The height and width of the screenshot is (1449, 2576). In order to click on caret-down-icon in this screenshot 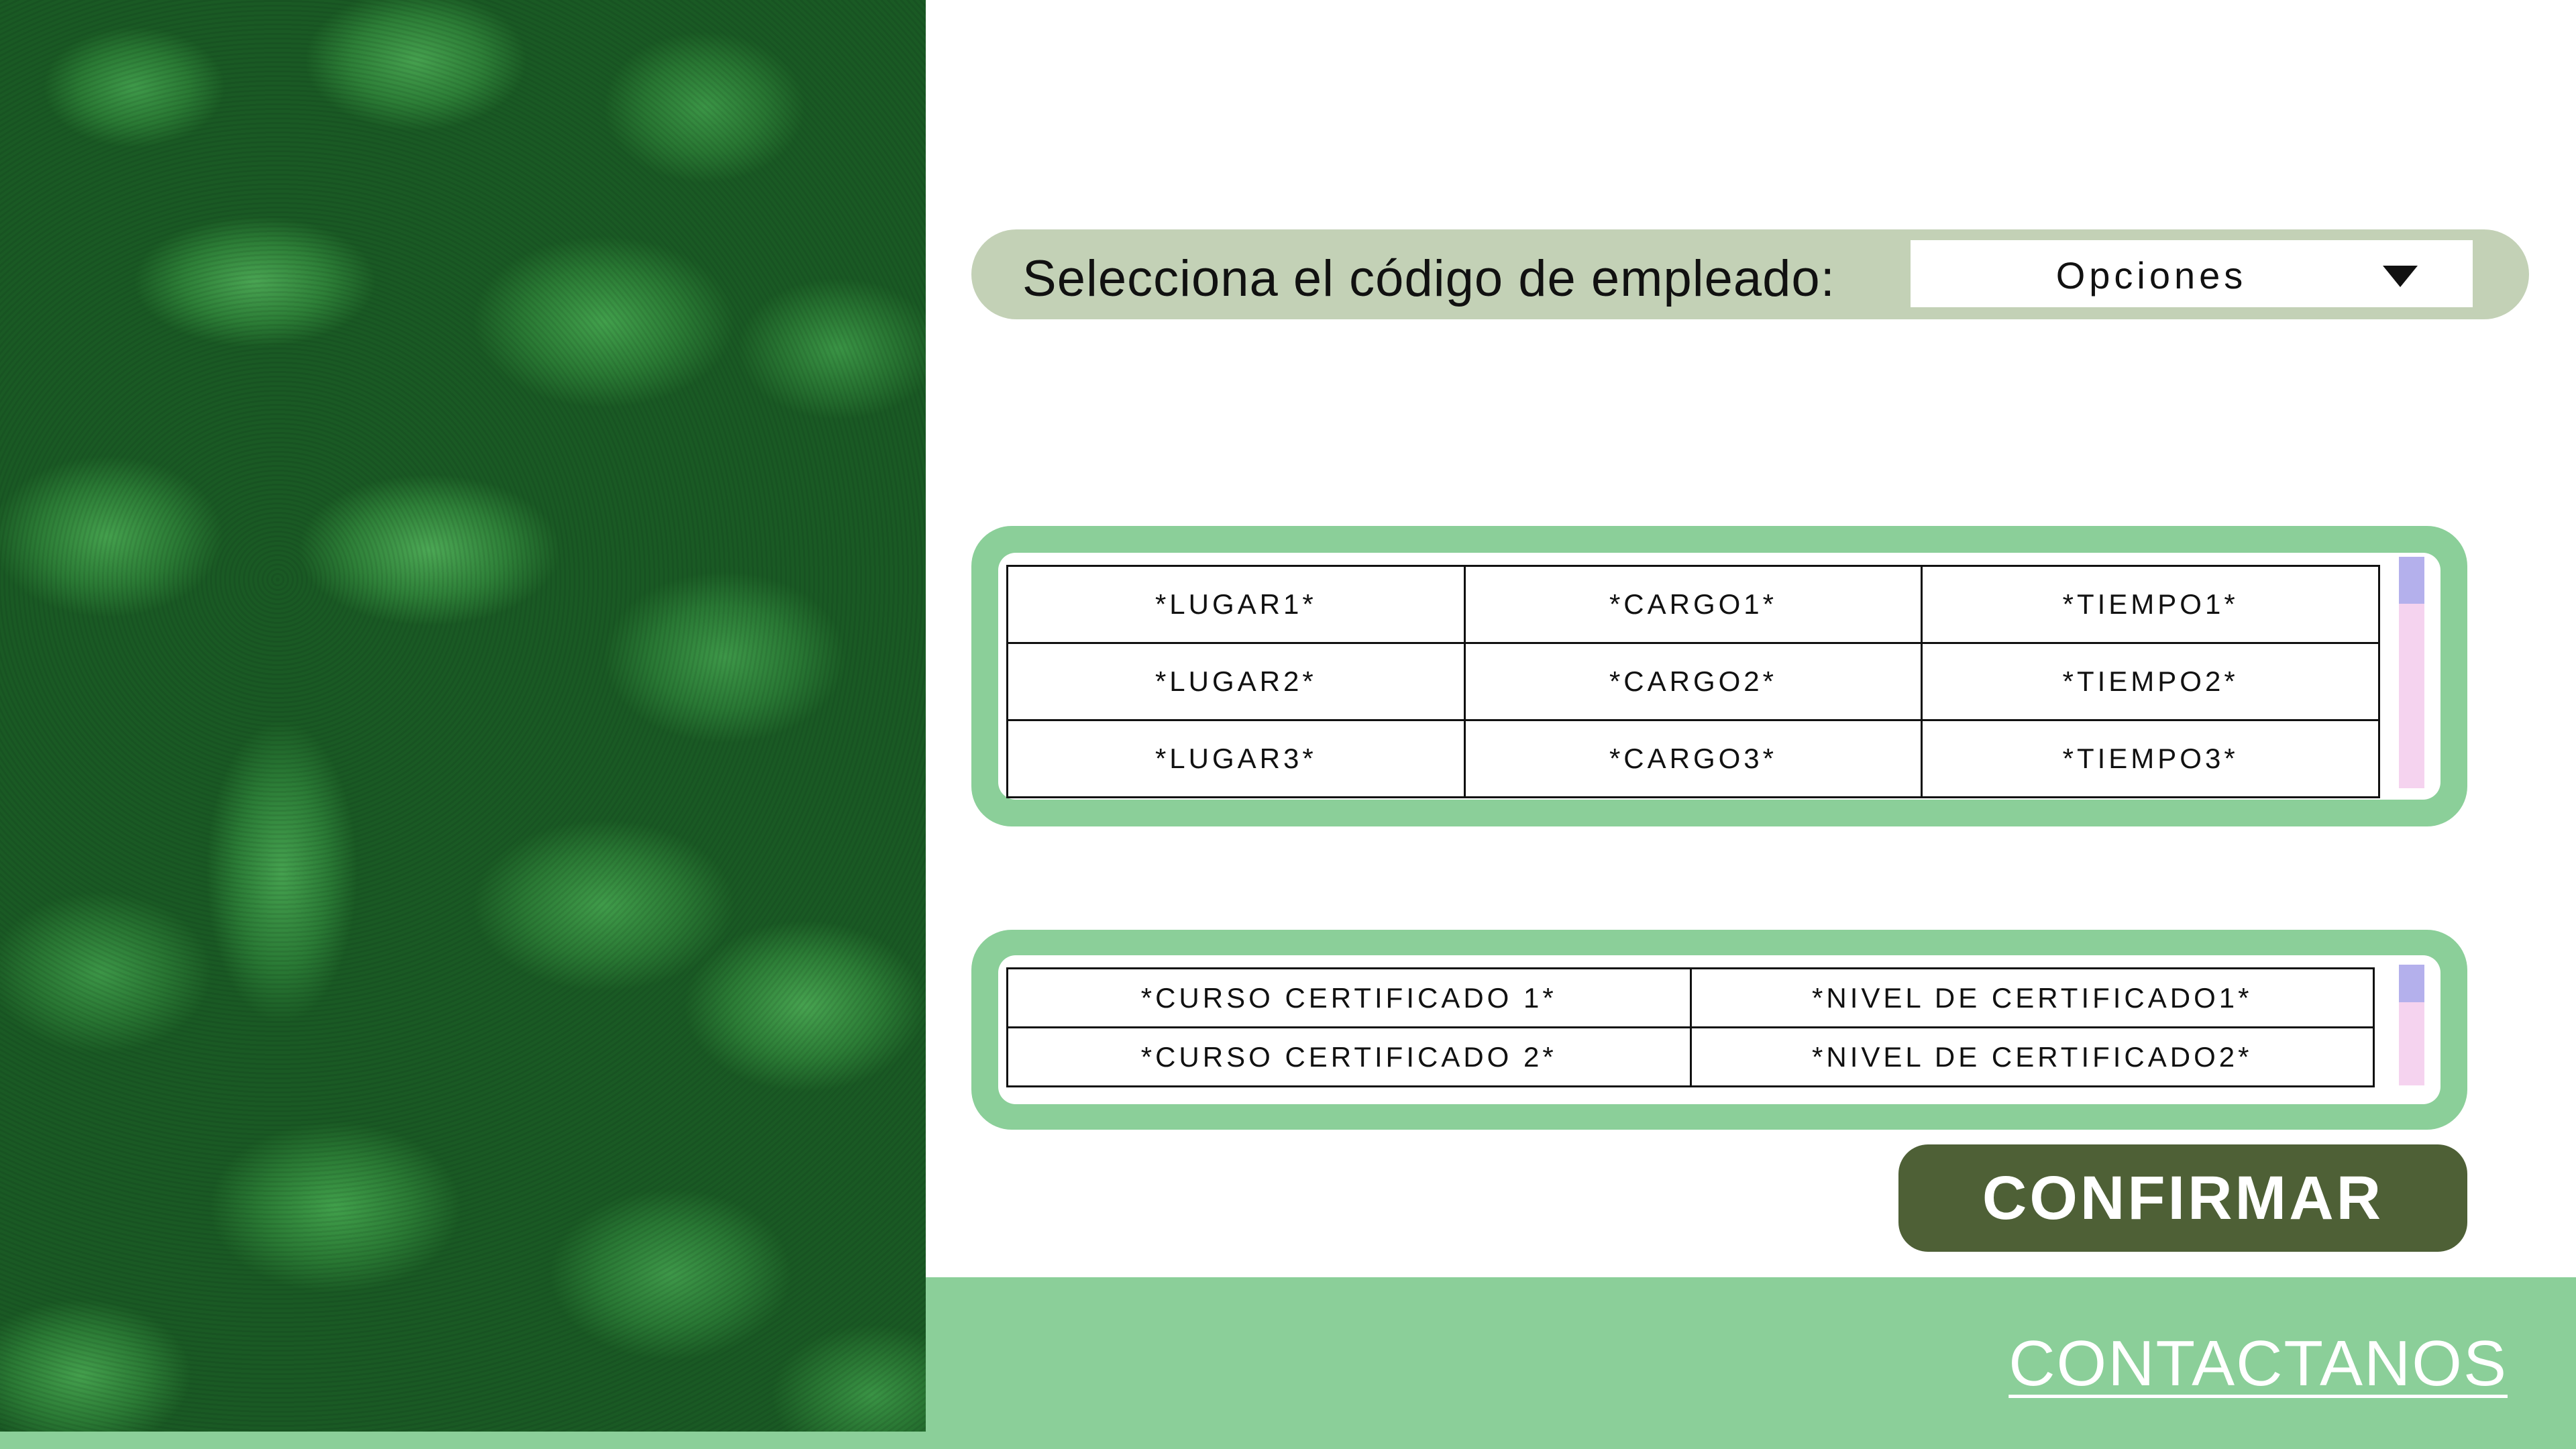, I will do `click(2400, 276)`.